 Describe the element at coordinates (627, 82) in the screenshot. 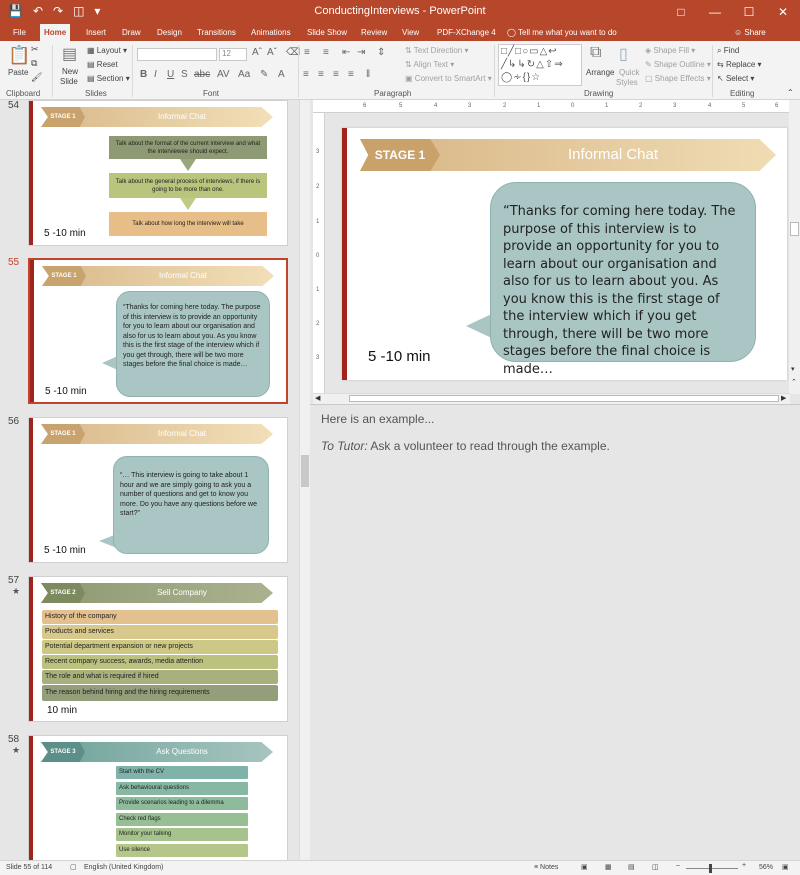

I see `quick-styles-label-2: Styles` at that location.